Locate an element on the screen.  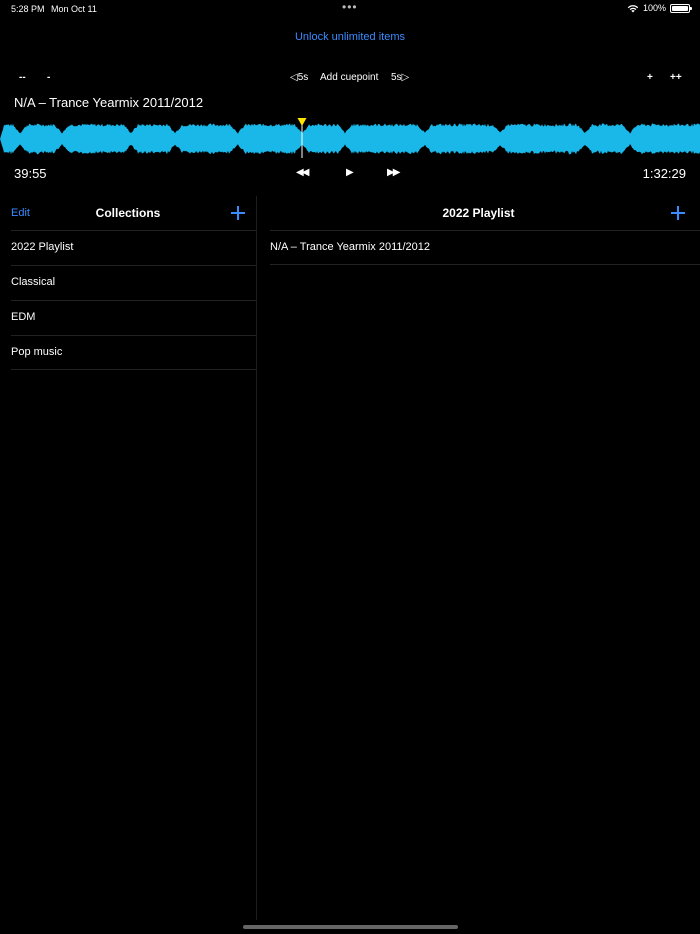
status-bar: 5:28 PM Mon Oct 11 ••• 100% is located at coordinates (350, 9).